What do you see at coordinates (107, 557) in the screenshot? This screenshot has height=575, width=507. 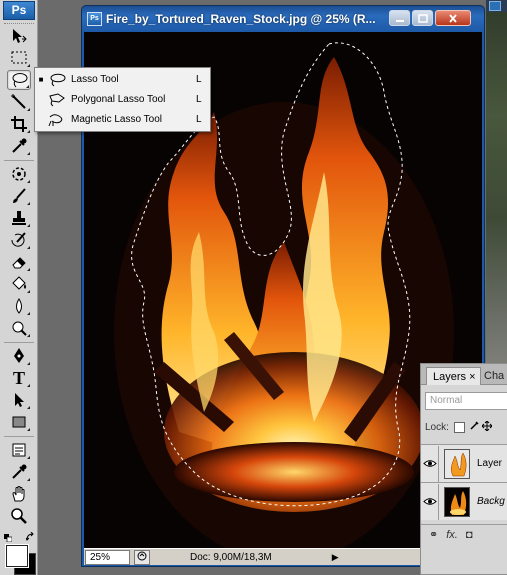 I see `zoom-level-field: 25%` at bounding box center [107, 557].